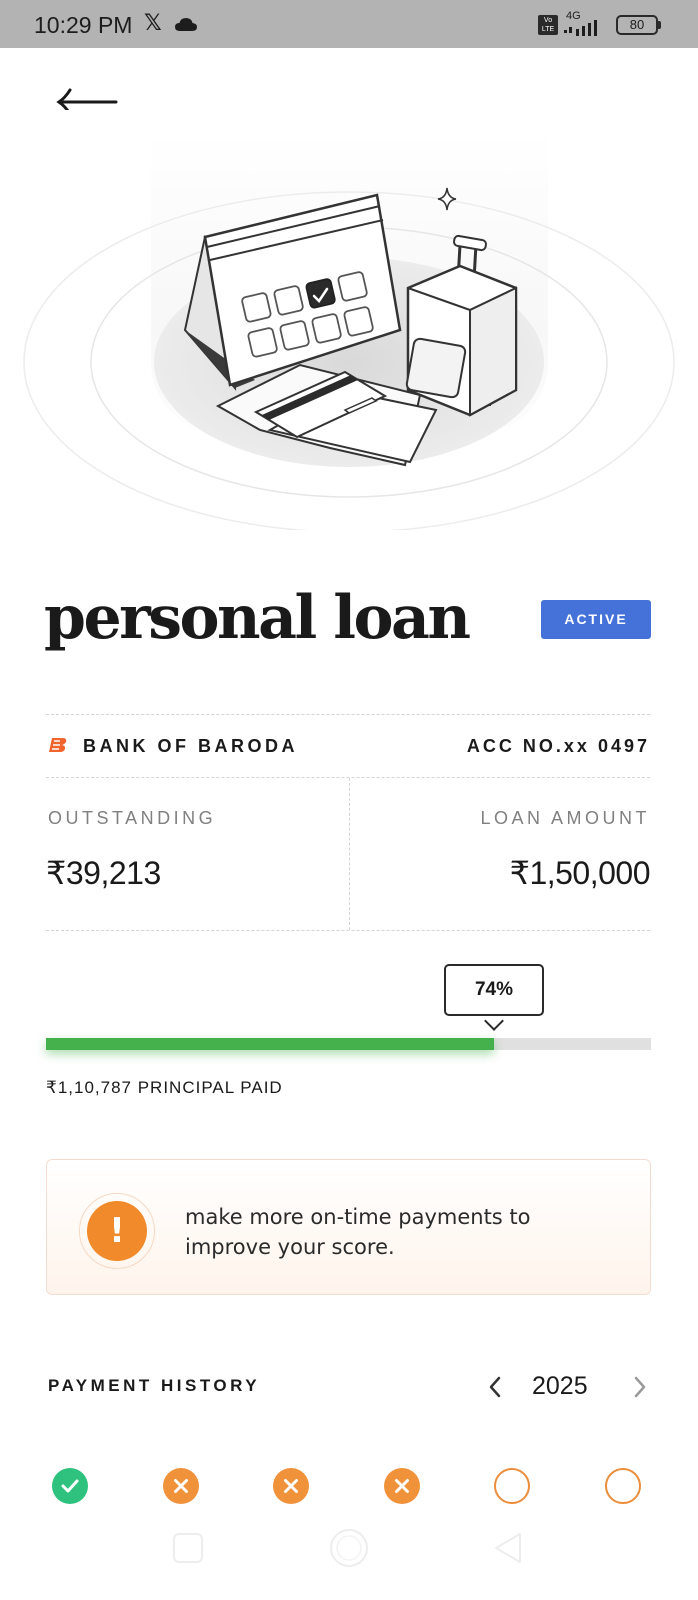  I want to click on vertical-divider, so click(349, 854).